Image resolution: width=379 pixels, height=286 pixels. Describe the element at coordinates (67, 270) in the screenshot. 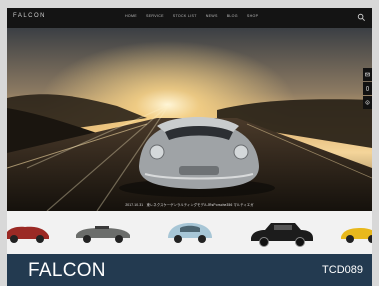

I see `footer-title: FALCON` at that location.